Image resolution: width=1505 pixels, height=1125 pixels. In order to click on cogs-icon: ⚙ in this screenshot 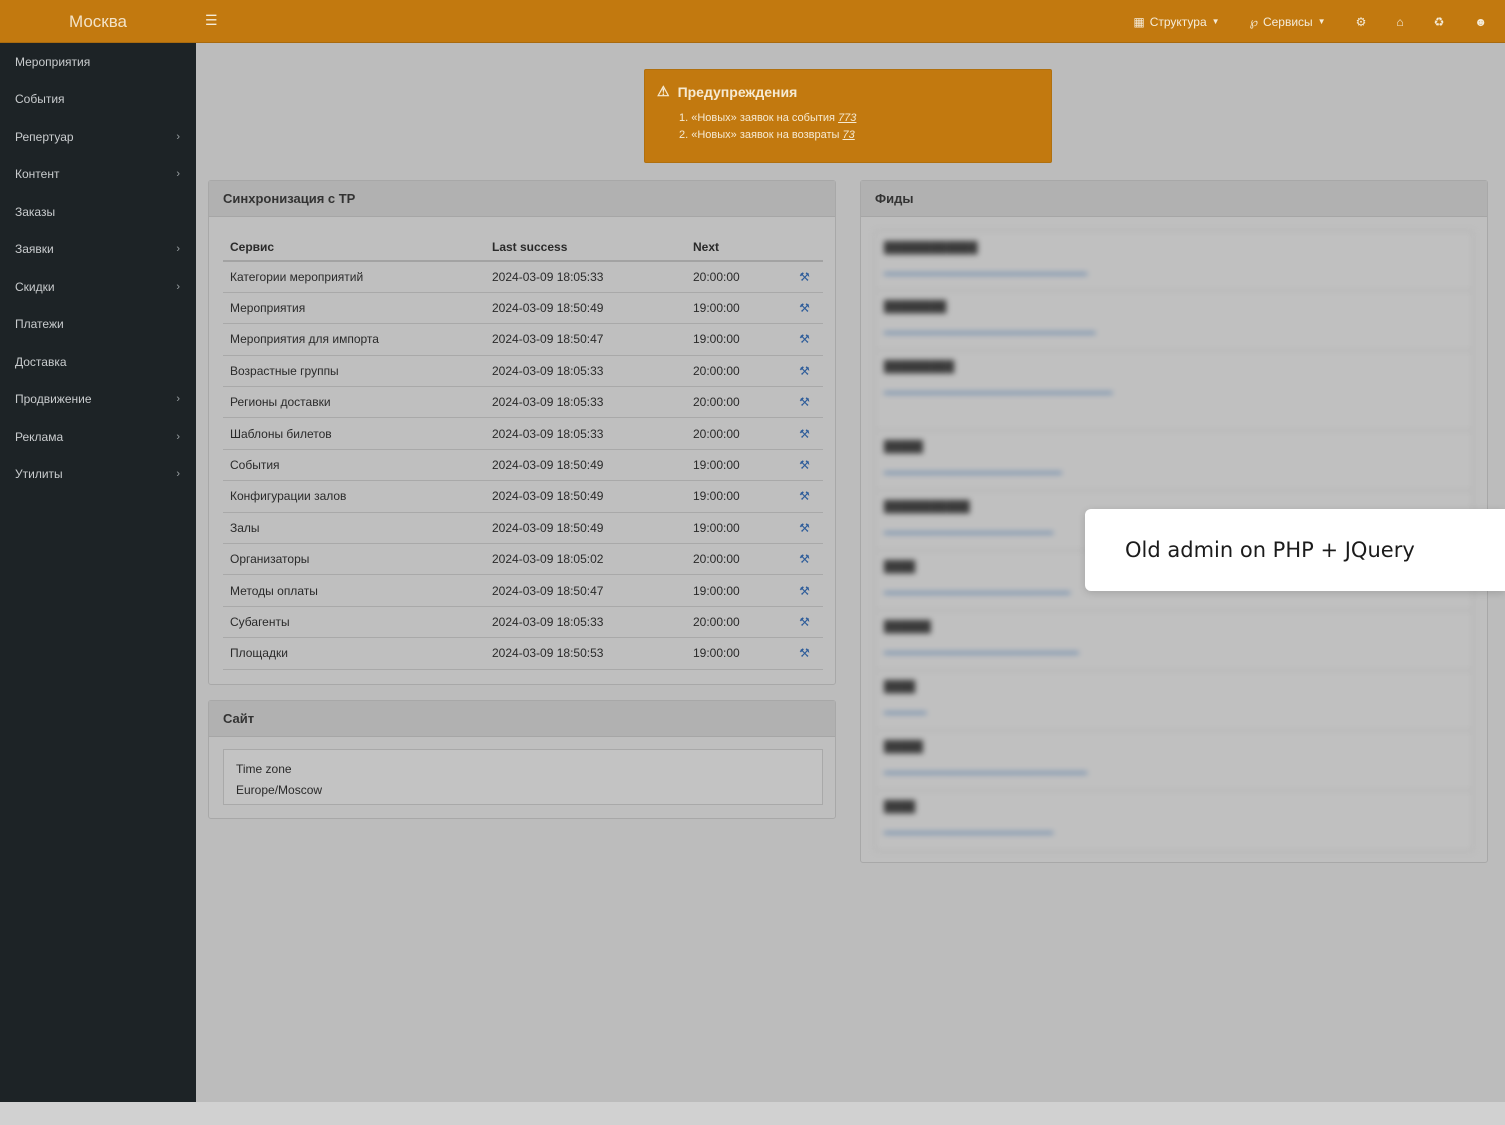, I will do `click(1361, 21)`.